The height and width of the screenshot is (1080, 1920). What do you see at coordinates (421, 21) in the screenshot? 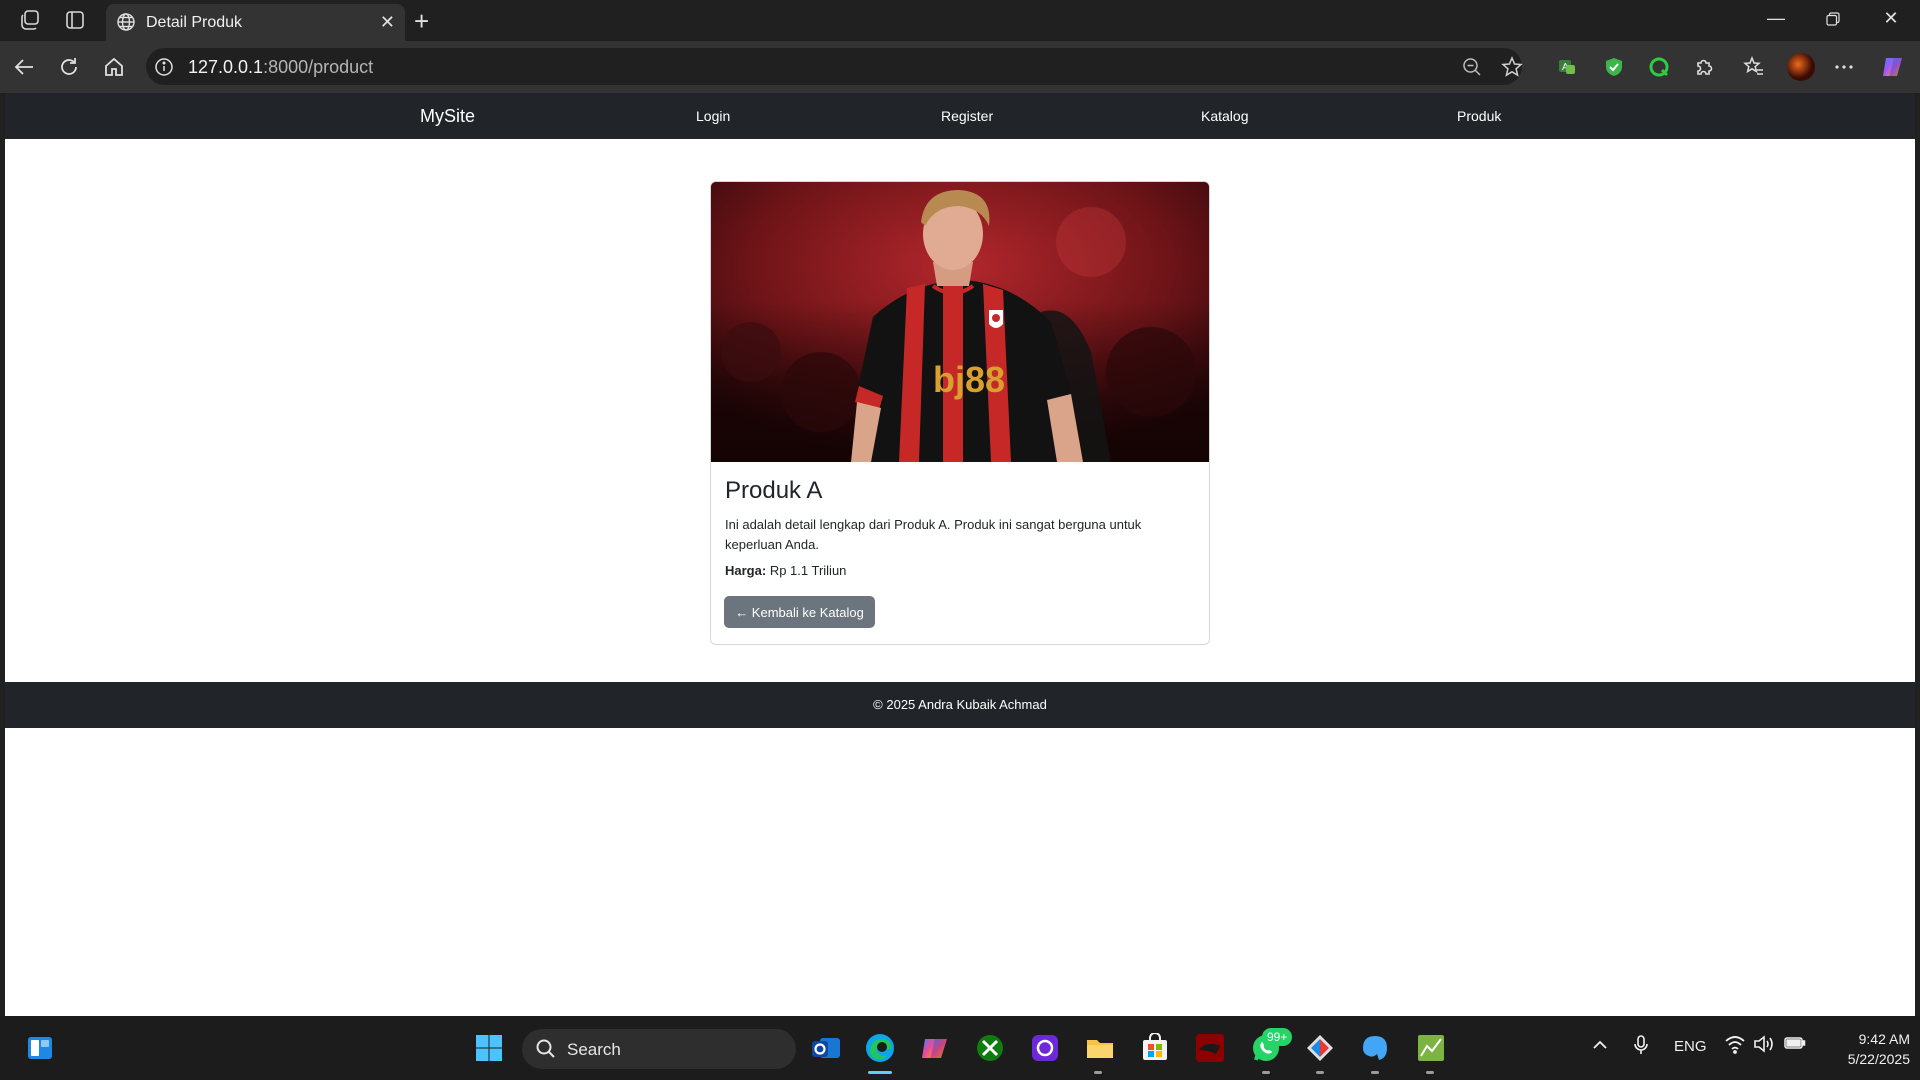
I see `new-tab-icon: +` at bounding box center [421, 21].